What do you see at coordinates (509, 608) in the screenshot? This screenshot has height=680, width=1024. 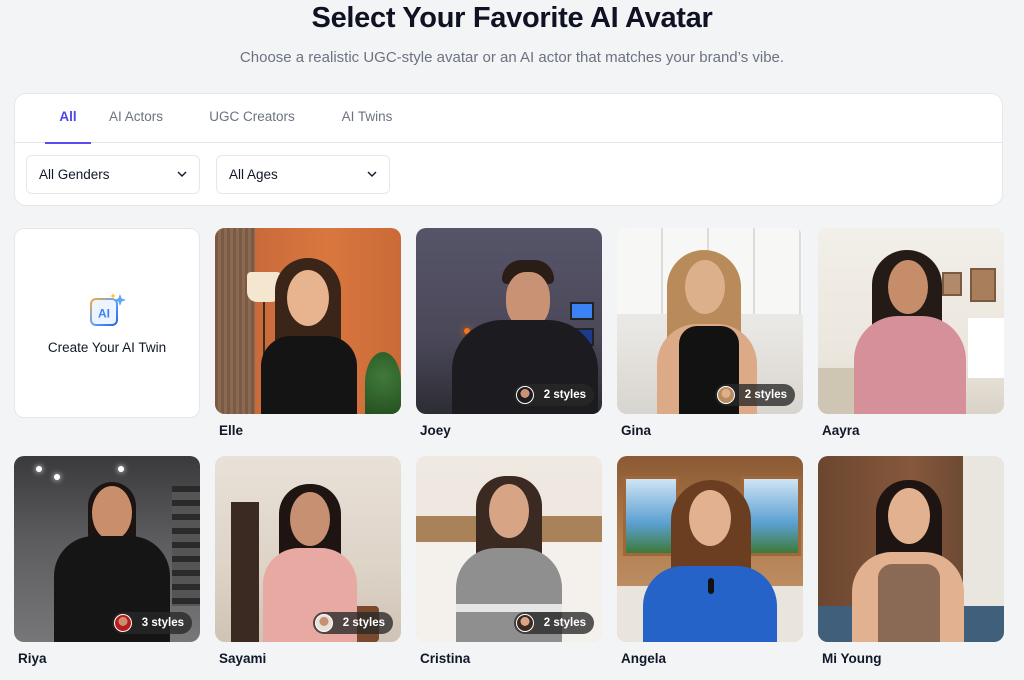 I see `sweater-stripe` at bounding box center [509, 608].